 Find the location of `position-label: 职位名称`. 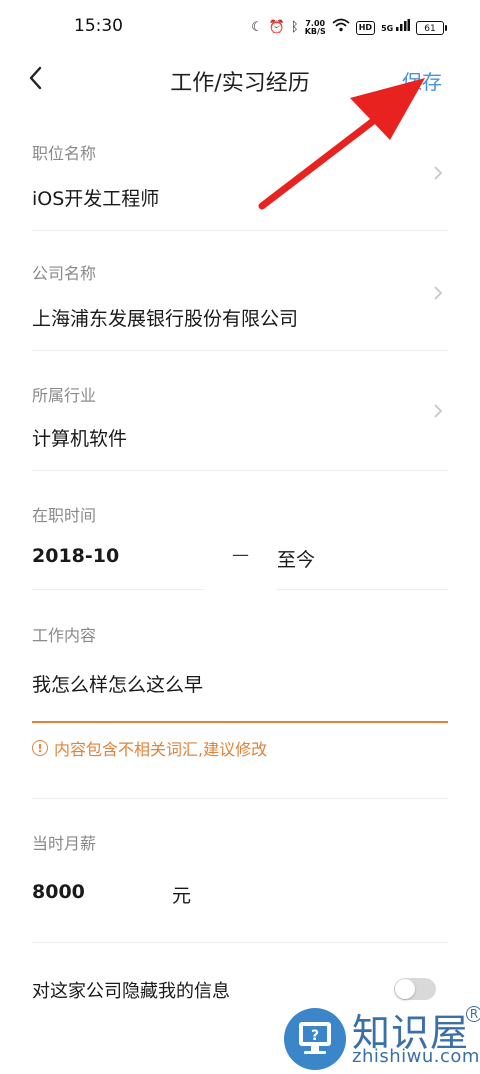

position-label: 职位名称 is located at coordinates (64, 153).